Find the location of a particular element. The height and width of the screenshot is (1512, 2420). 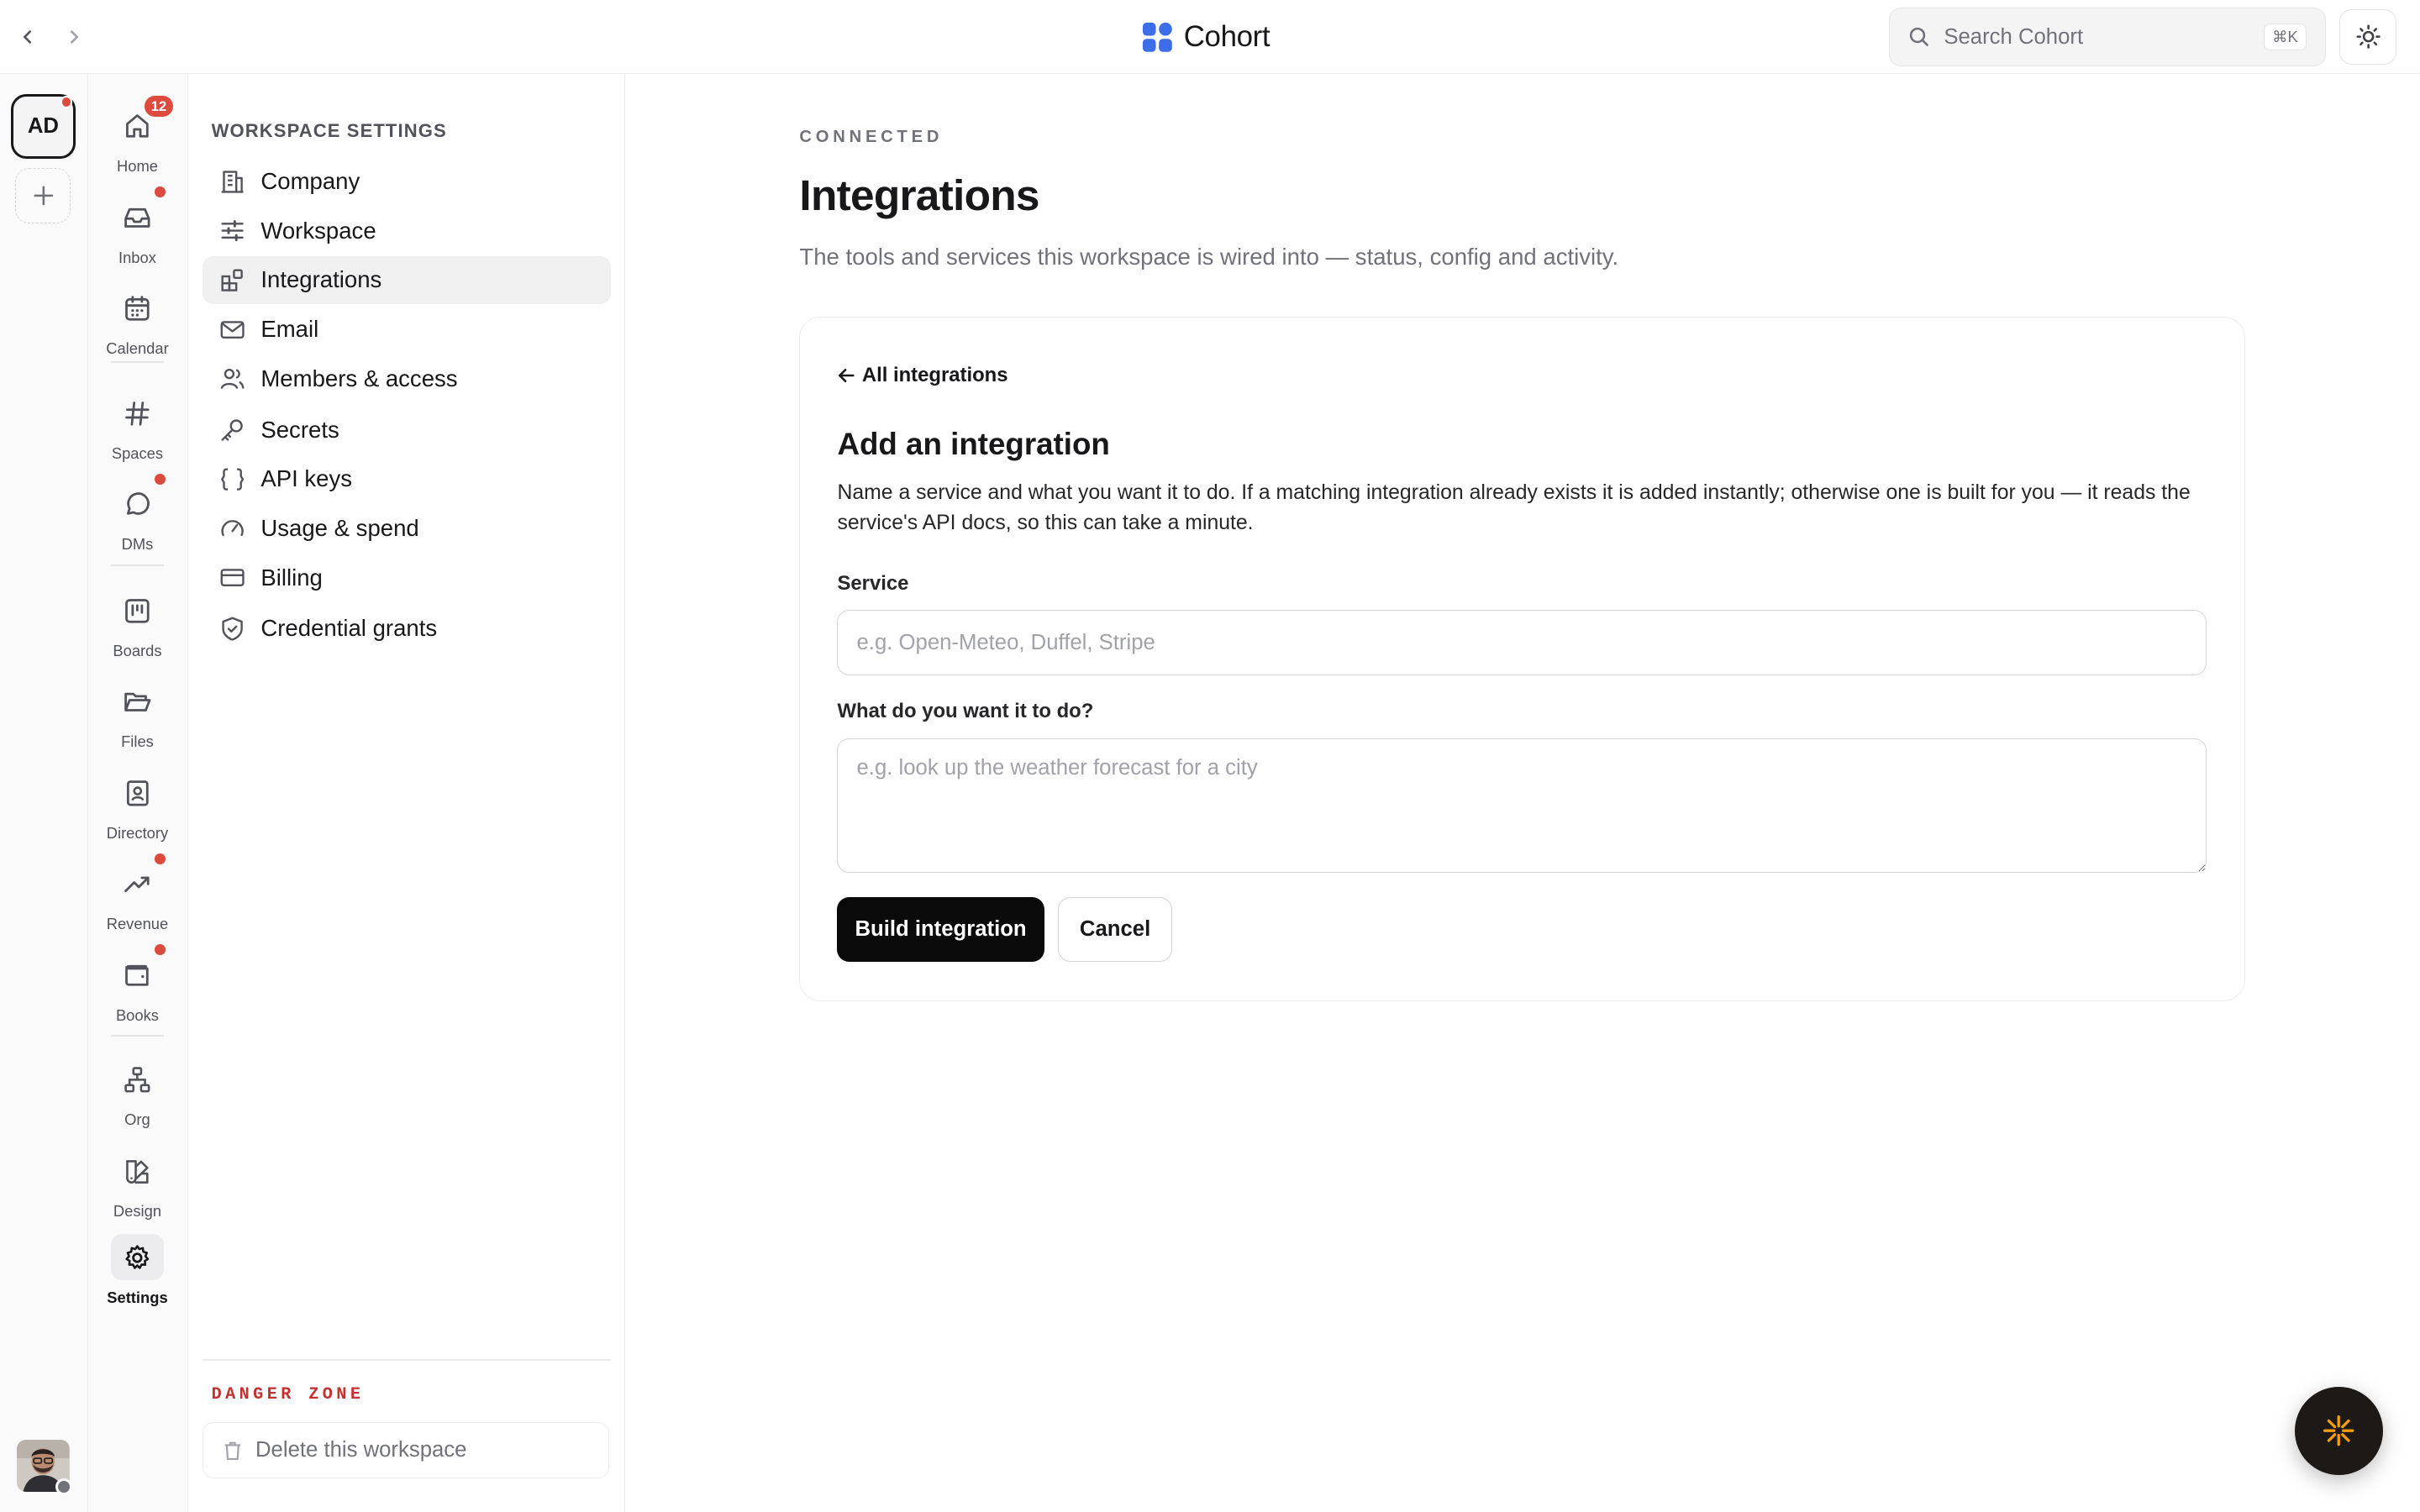

search-shortcut: ⌘K is located at coordinates (2285, 37).